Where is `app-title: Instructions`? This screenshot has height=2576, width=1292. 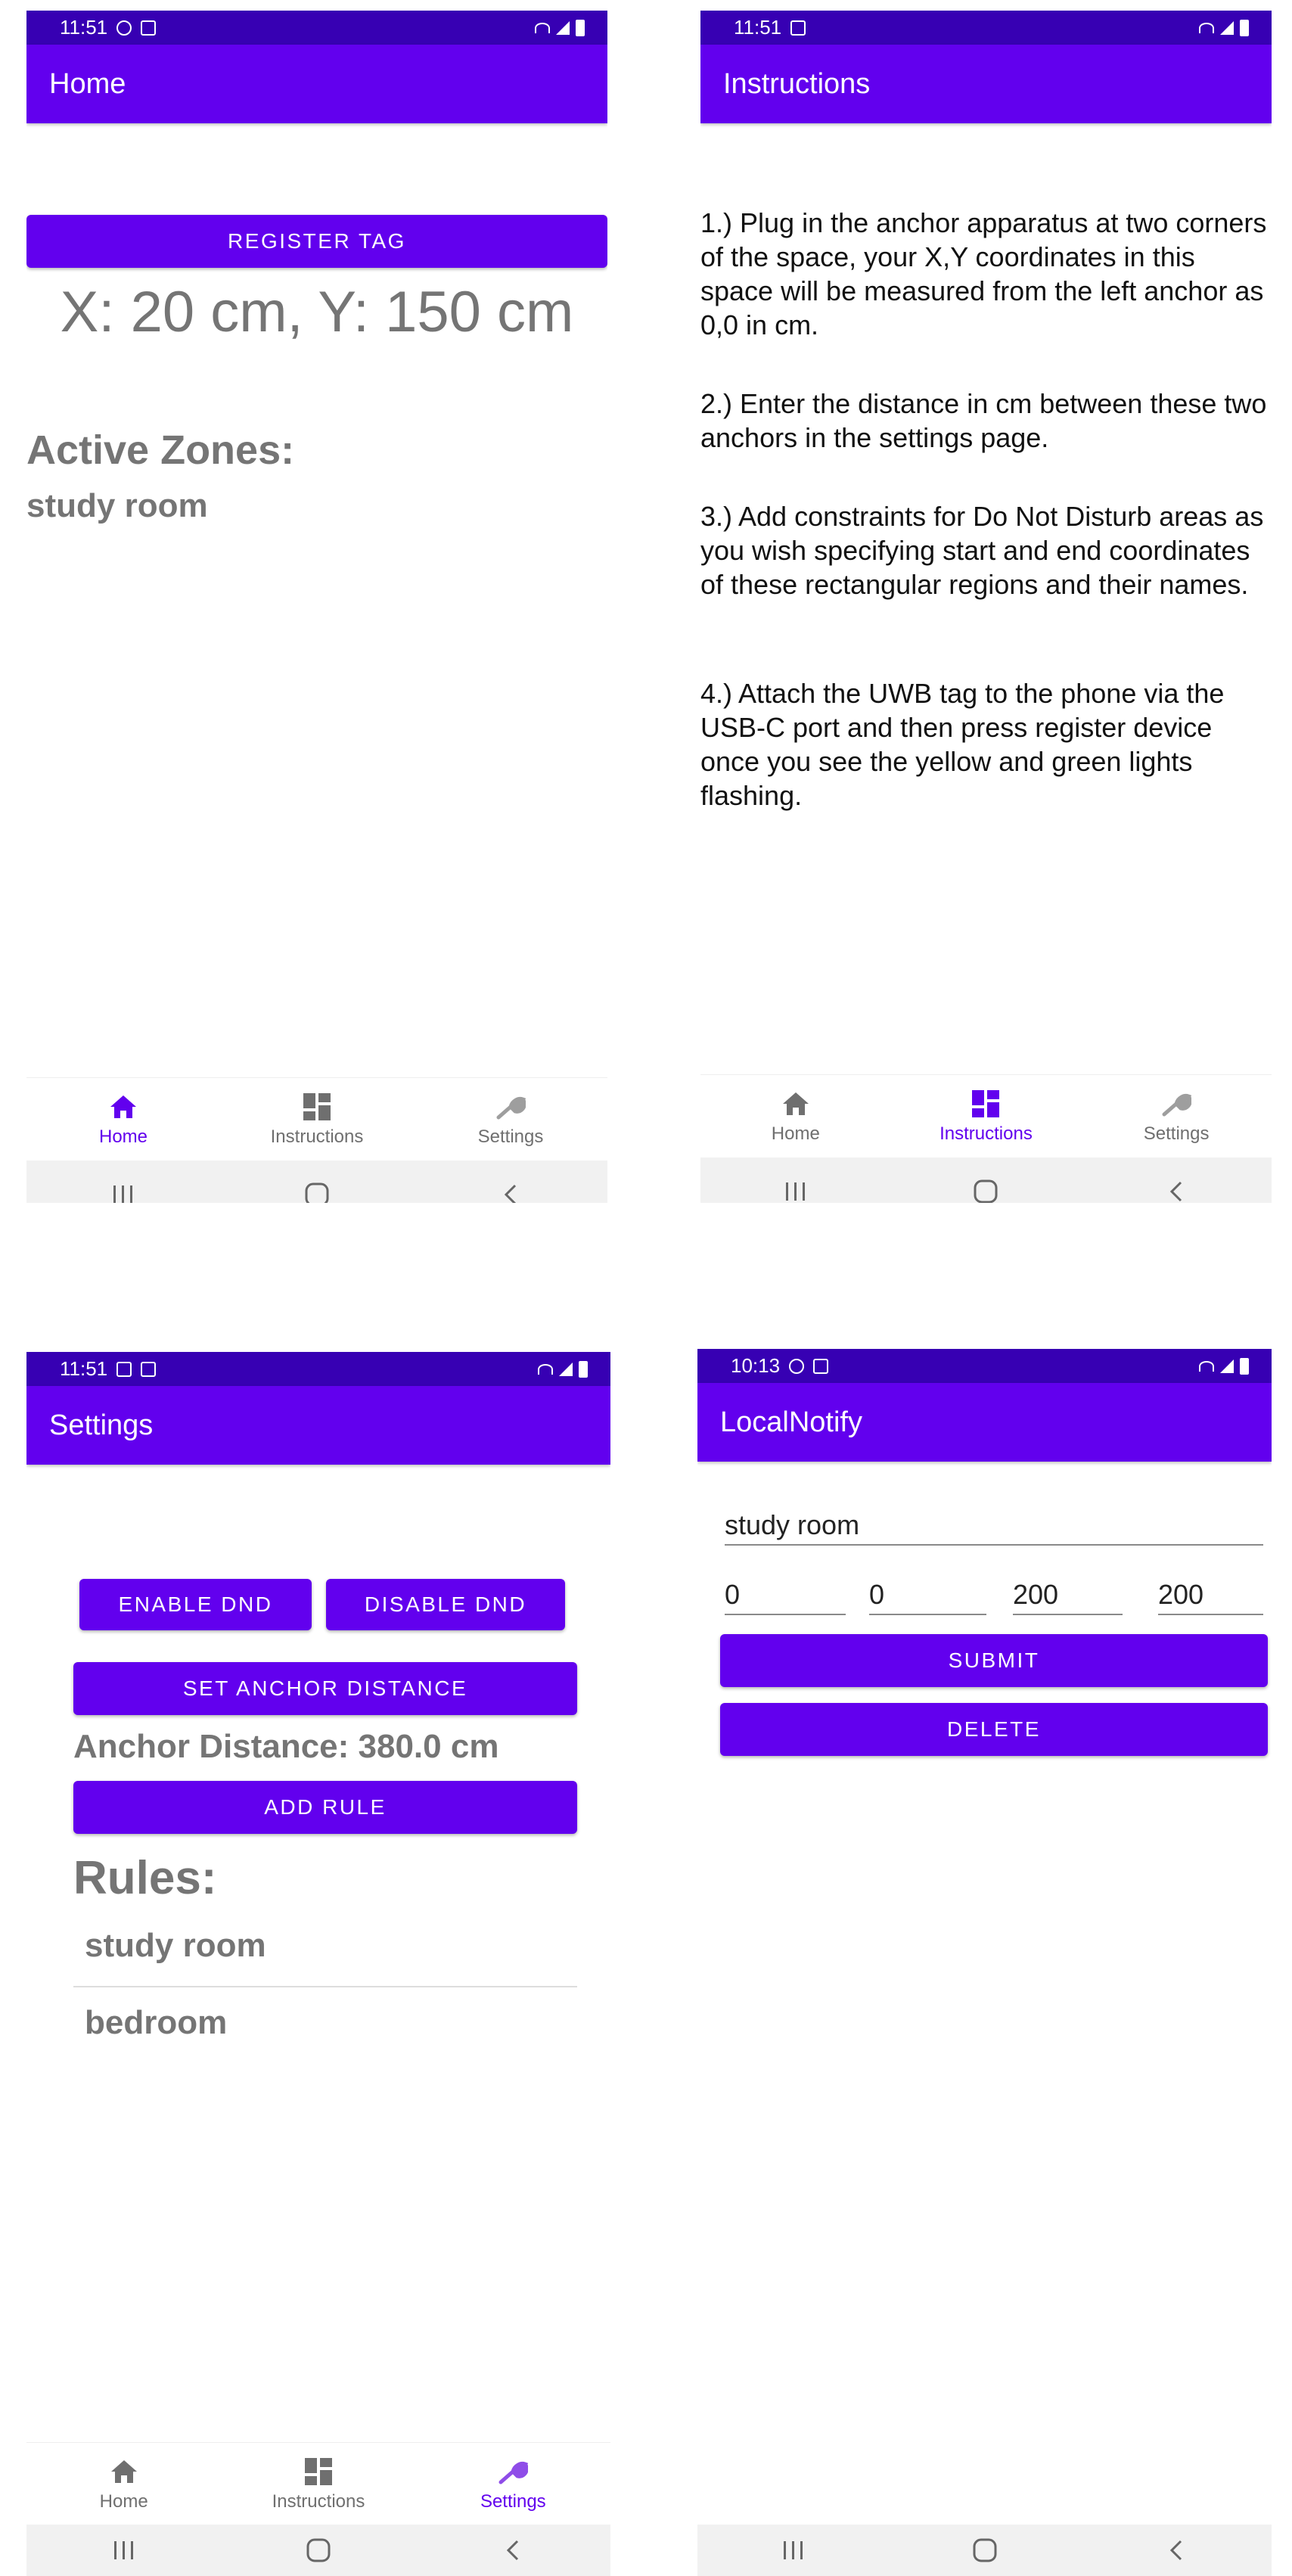 app-title: Instructions is located at coordinates (797, 83).